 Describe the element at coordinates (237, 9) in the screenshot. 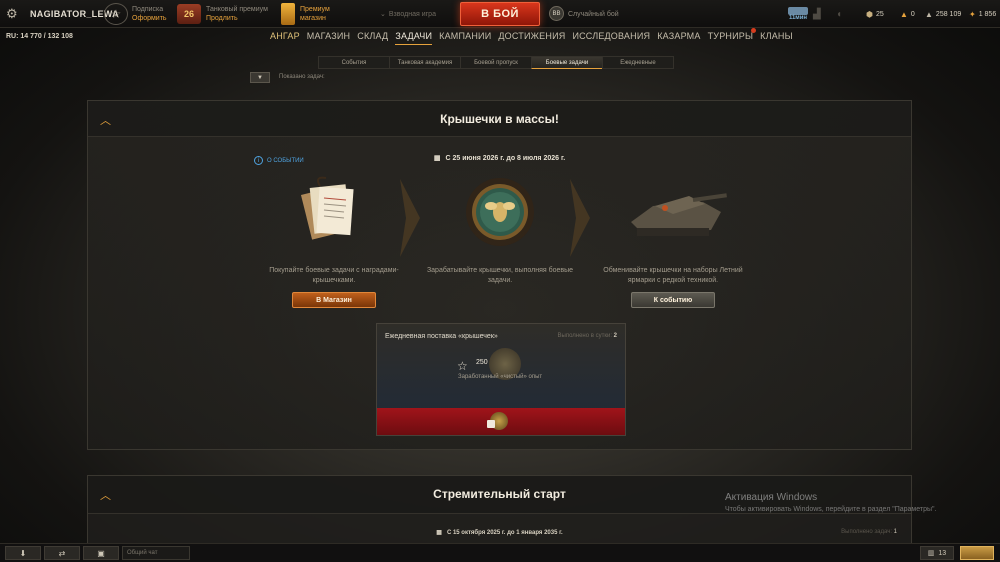

I see `tank-premium-label: Танковый премиум` at that location.